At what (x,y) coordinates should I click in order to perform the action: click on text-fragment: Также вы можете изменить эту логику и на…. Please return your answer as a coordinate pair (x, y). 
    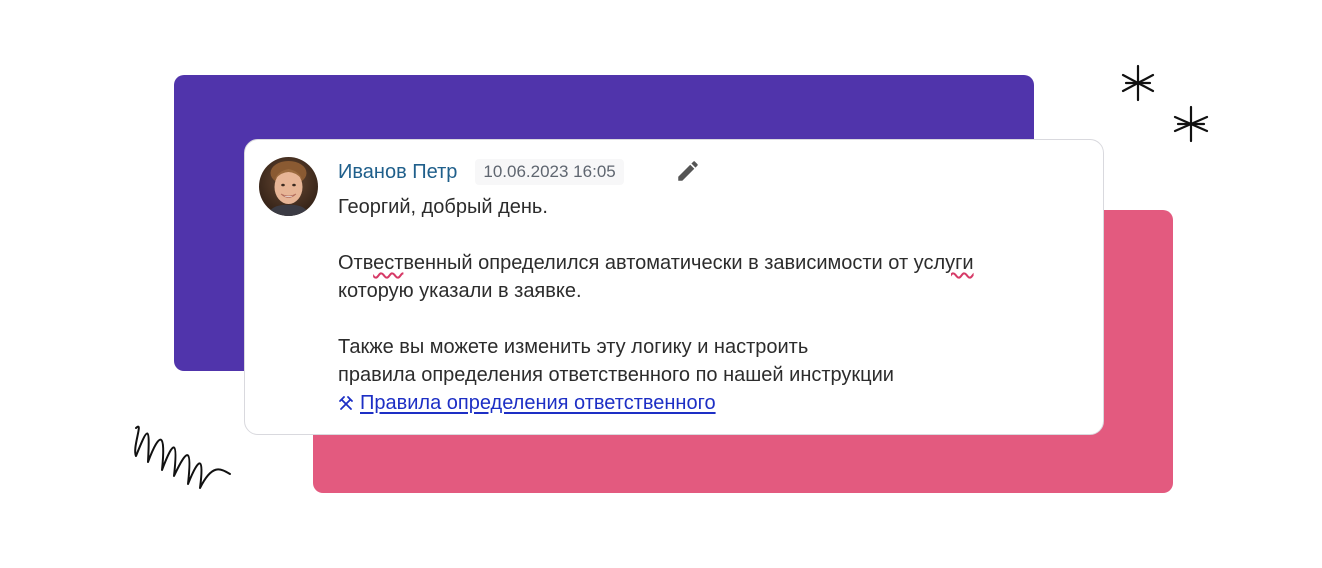
    Looking at the image, I should click on (573, 347).